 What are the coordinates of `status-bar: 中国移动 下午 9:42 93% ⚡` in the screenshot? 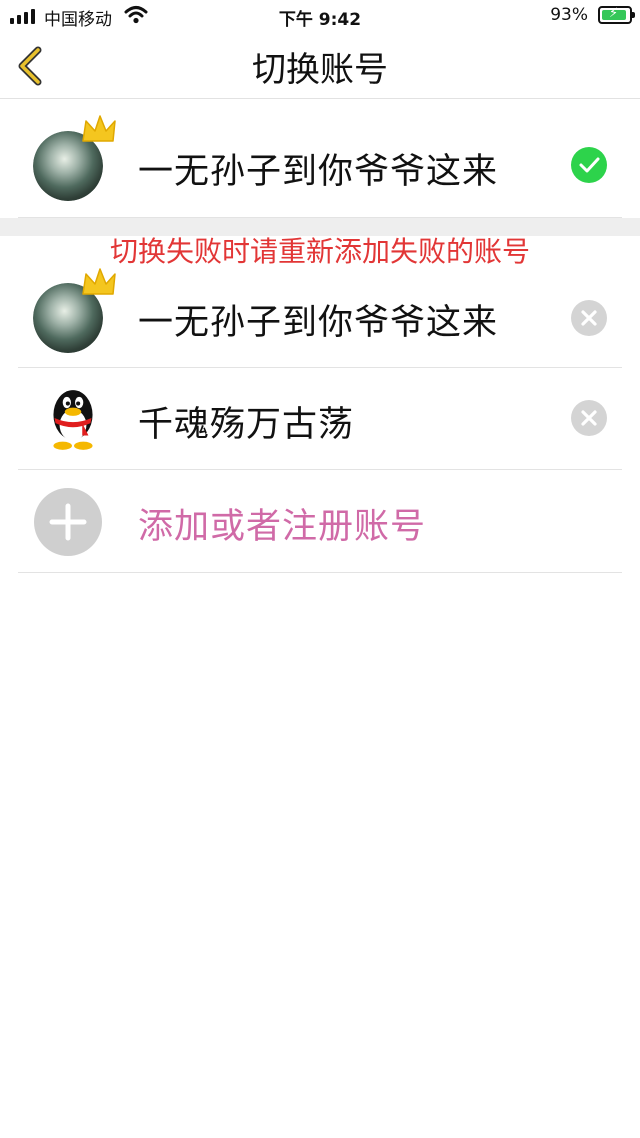 It's located at (320, 17).